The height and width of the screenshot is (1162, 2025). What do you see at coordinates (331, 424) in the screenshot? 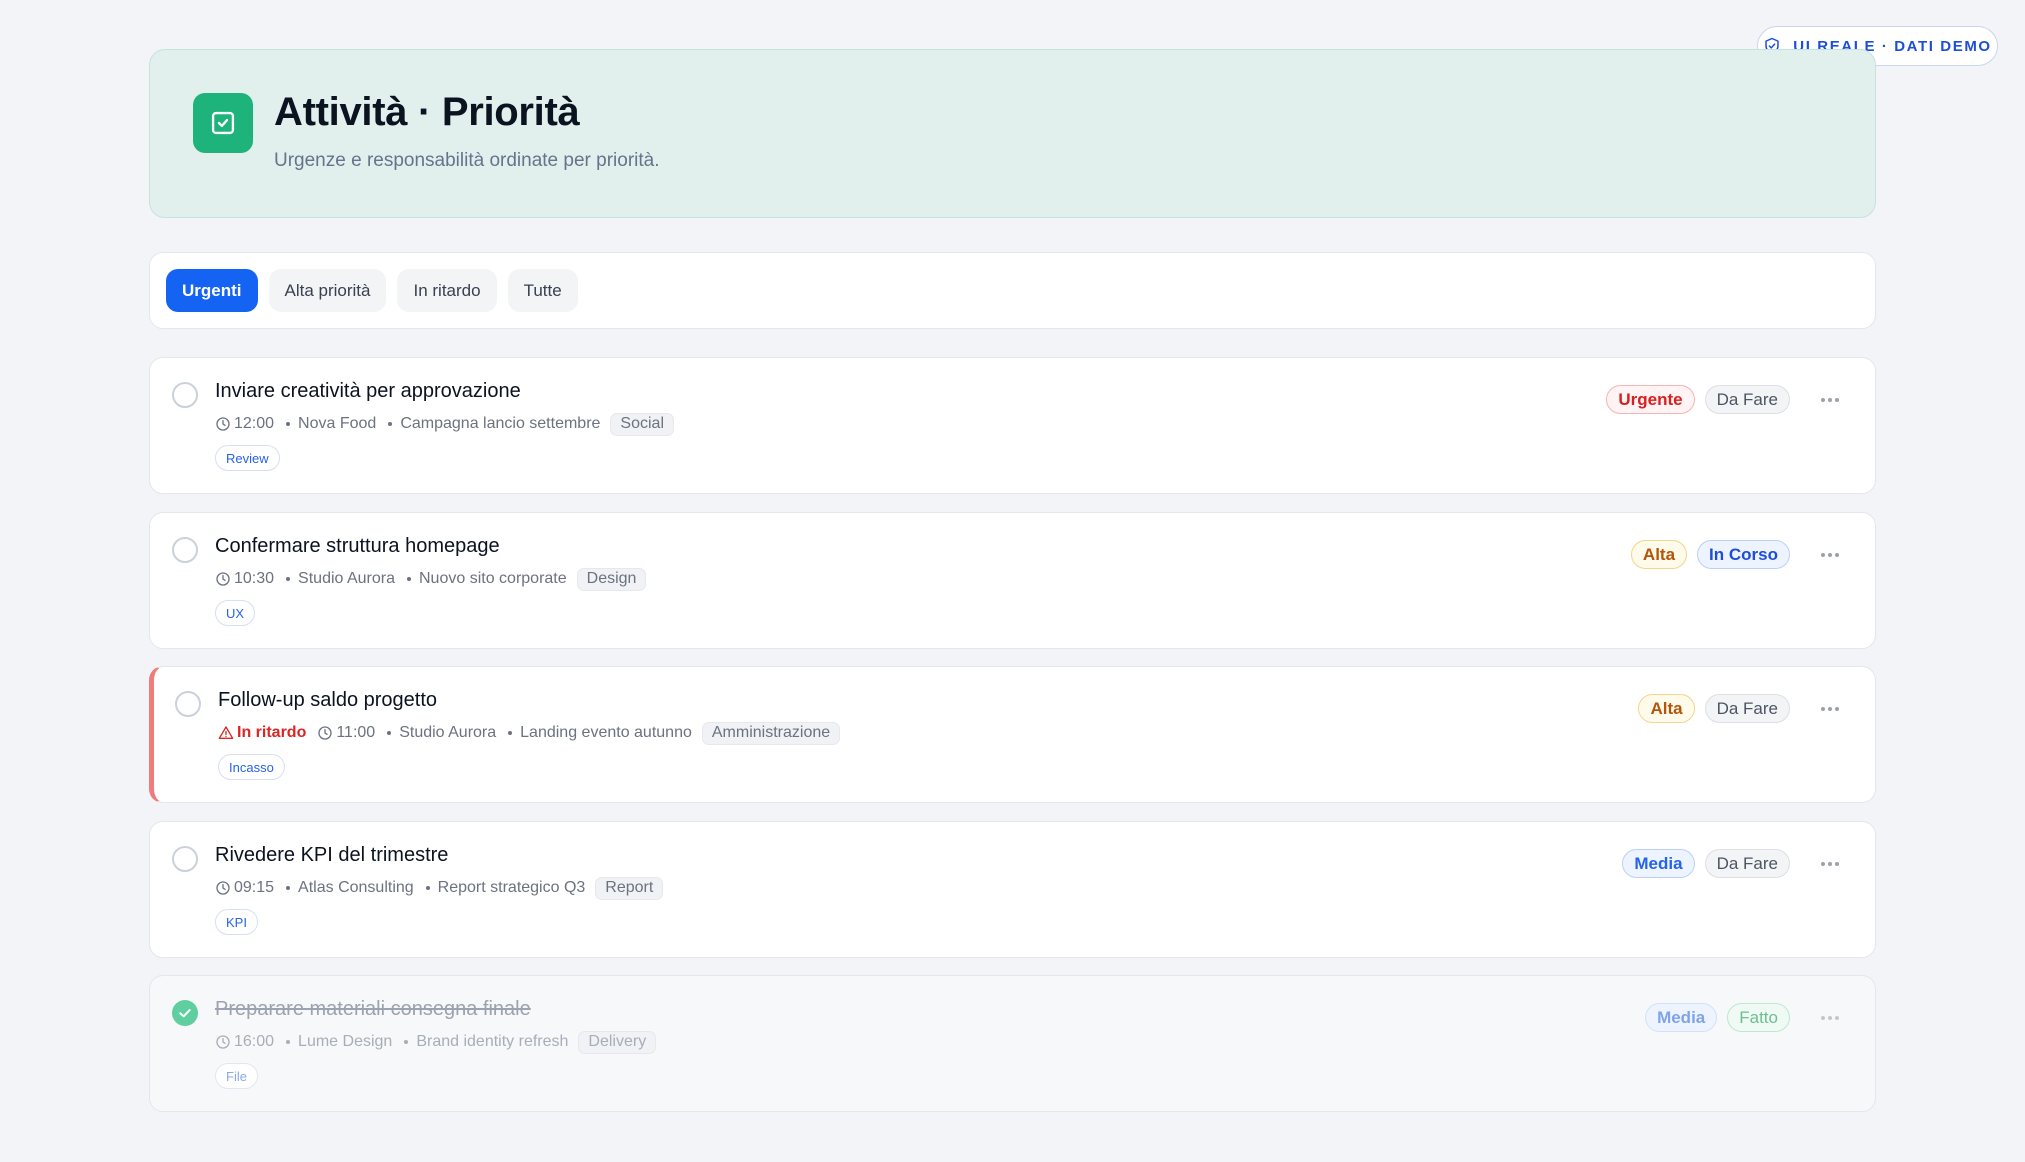
I see `task-client: Nova Food` at bounding box center [331, 424].